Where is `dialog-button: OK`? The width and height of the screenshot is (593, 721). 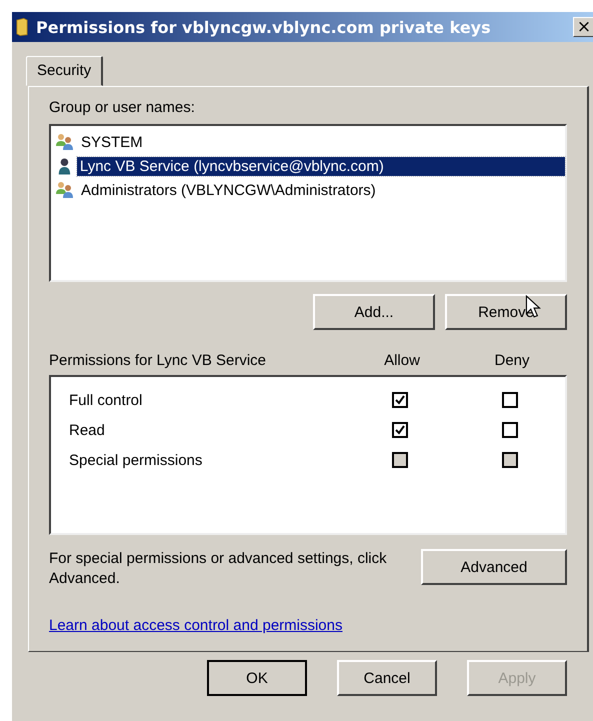 dialog-button: OK is located at coordinates (257, 678).